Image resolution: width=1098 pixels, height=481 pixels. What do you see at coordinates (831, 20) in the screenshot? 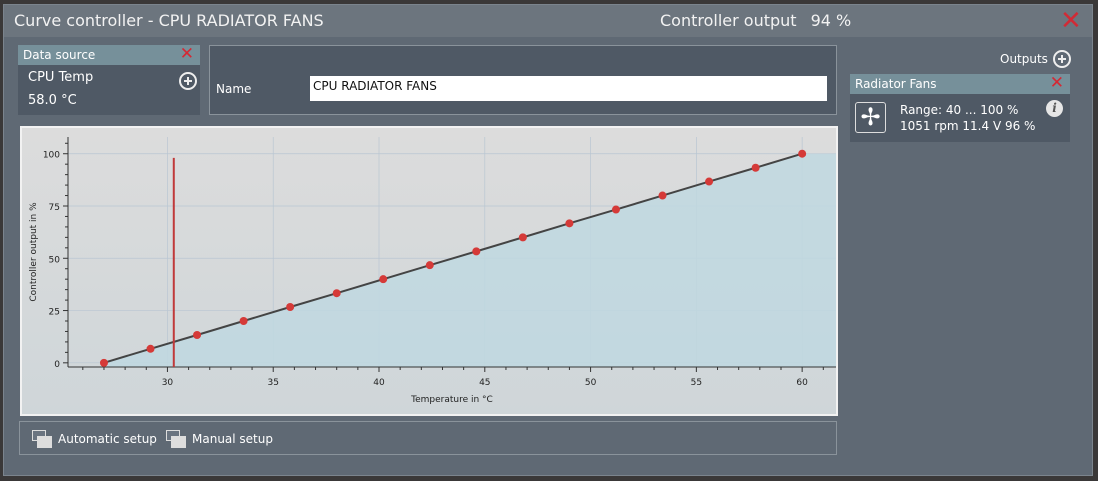
I see `controller-output-value: 94 %` at bounding box center [831, 20].